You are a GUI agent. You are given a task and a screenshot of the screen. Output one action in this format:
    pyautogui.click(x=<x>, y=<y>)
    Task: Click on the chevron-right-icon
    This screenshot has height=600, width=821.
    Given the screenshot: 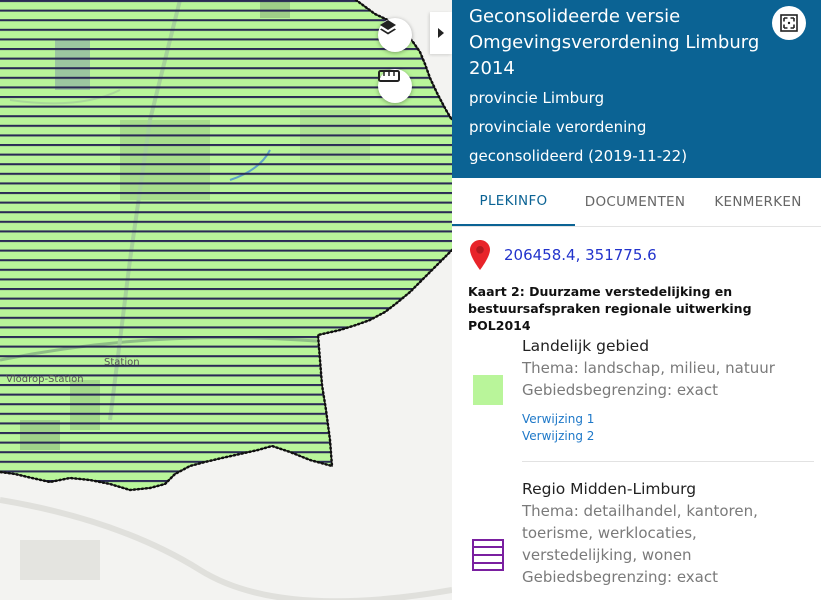 What is the action you would take?
    pyautogui.click(x=441, y=33)
    